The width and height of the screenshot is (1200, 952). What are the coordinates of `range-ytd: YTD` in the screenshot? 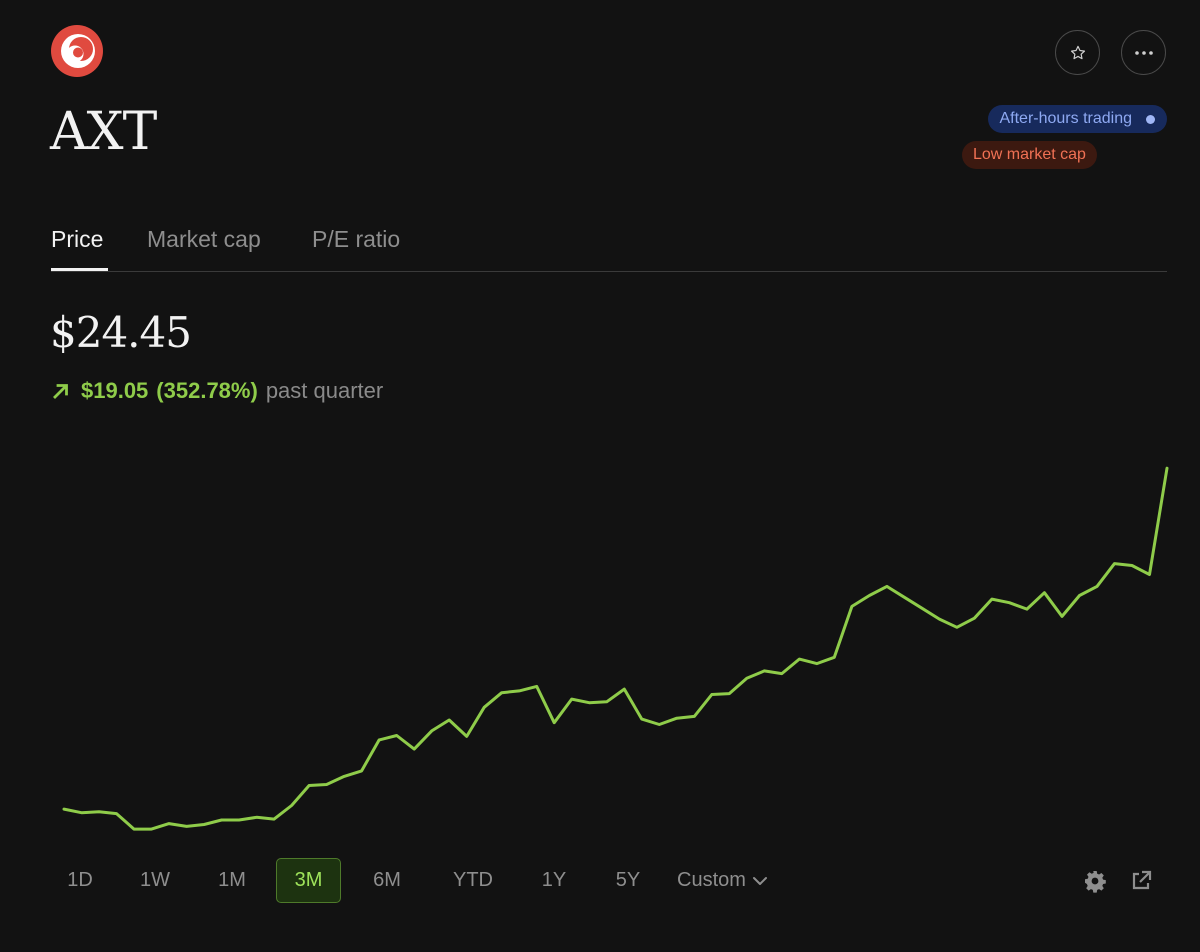 It's located at (473, 880).